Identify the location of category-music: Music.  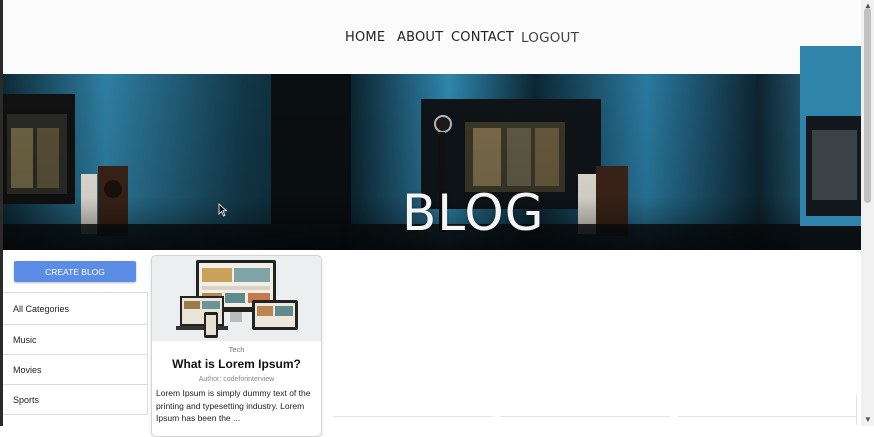
(75, 340).